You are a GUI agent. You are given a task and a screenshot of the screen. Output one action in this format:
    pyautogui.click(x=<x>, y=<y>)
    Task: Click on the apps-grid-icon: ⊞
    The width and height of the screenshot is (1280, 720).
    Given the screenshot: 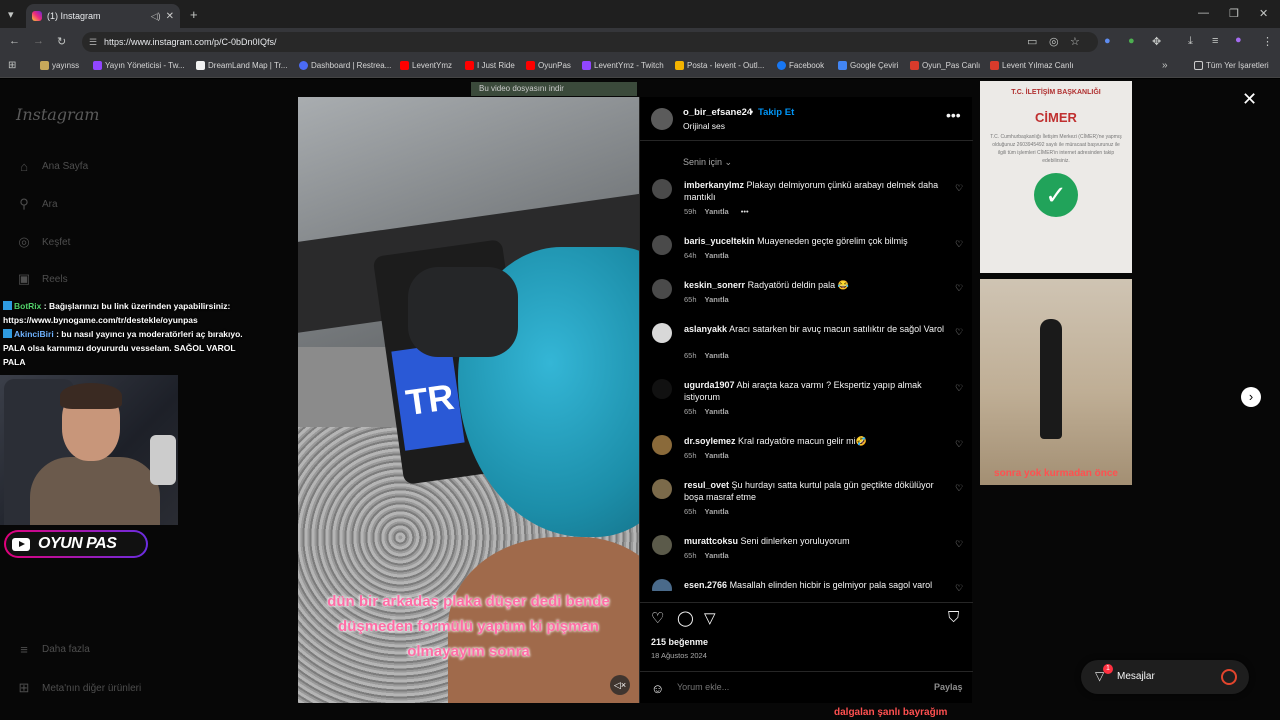 What is the action you would take?
    pyautogui.click(x=12, y=65)
    